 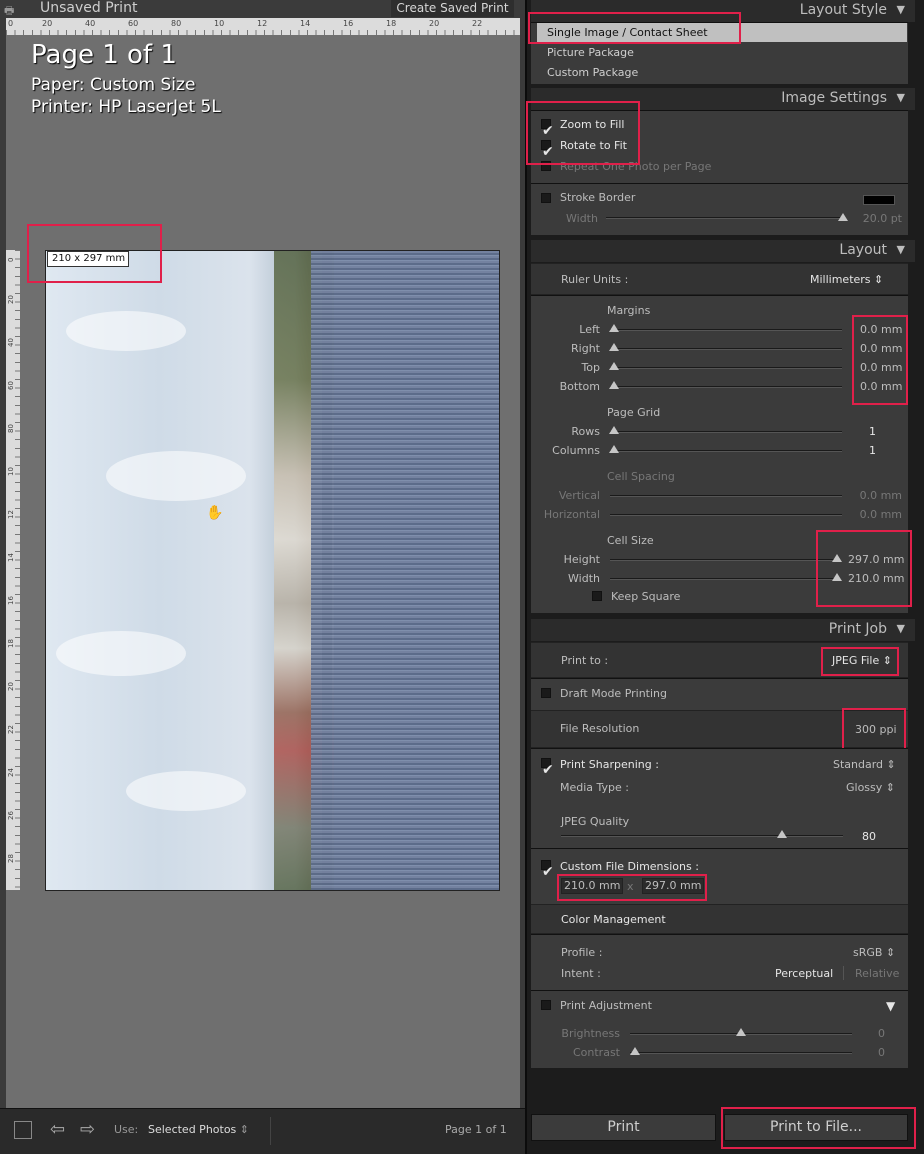 I want to click on preview-toolbar: 🖶 Unsaved Print Create Saved Print, so click(x=262, y=9).